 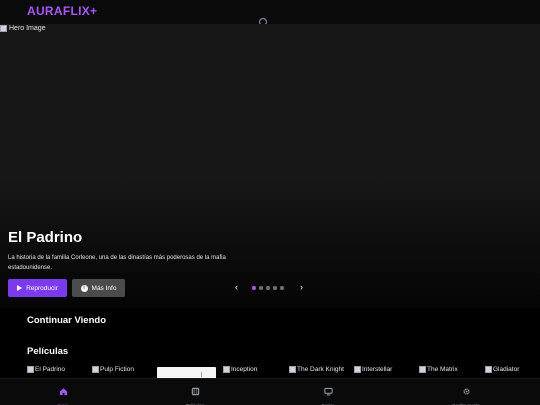 I want to click on movie-title: Pulp Fiction, so click(x=117, y=369).